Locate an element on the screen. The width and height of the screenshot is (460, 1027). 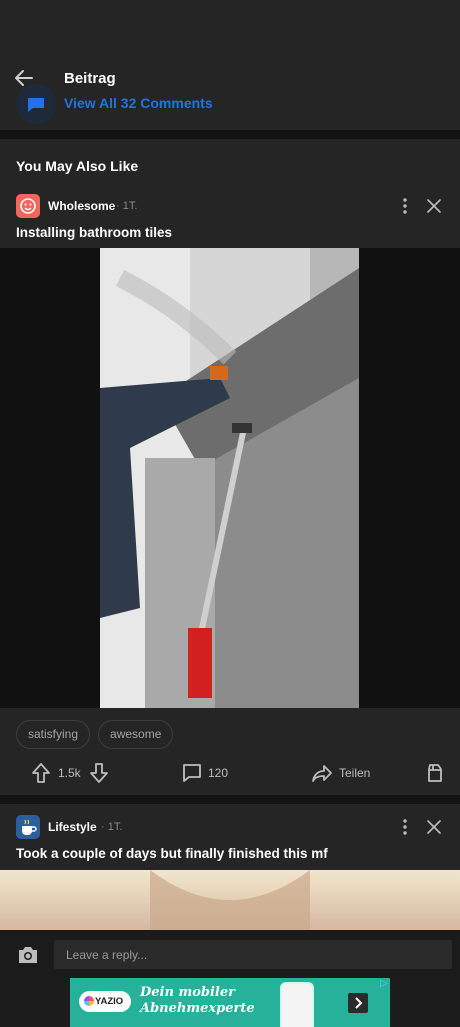
camera-icon is located at coordinates (28, 957).